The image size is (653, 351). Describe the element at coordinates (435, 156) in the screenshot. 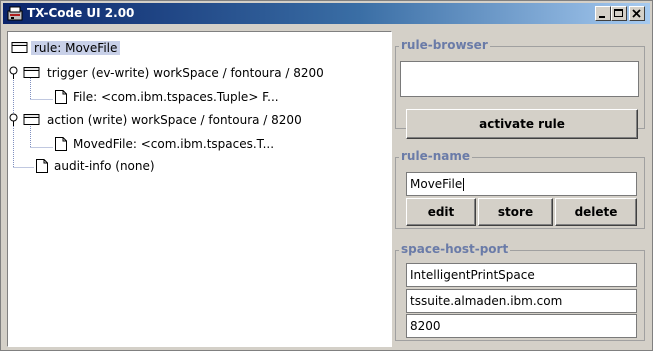

I see `rule-name-title: rule-name` at that location.